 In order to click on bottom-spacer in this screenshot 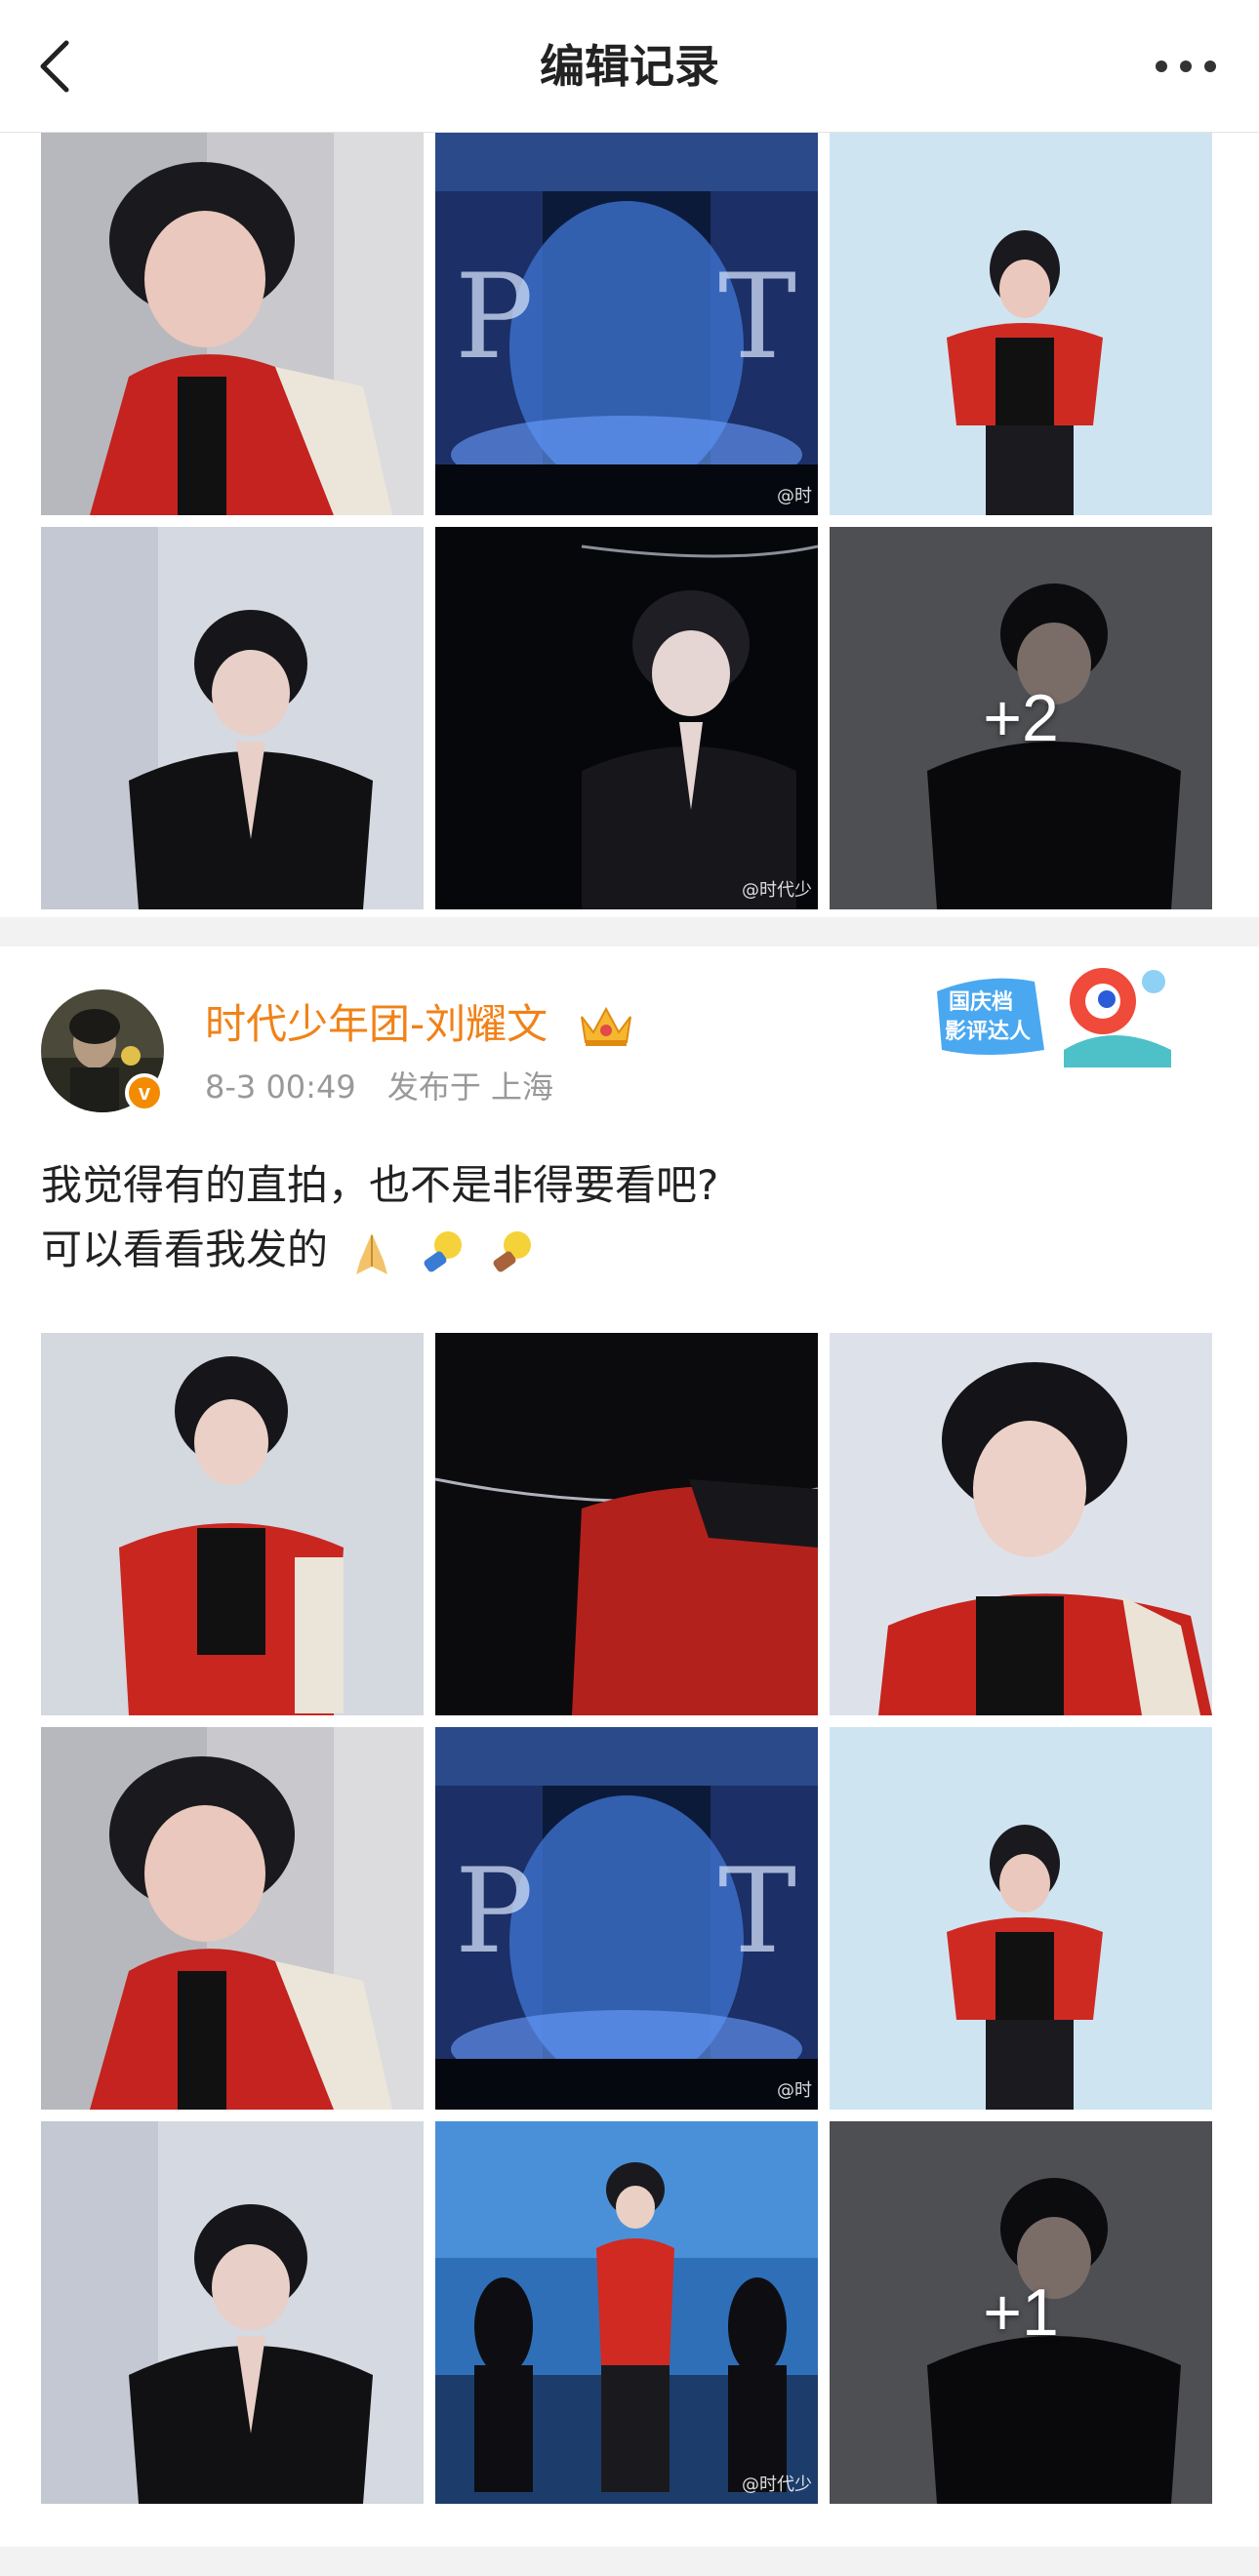, I will do `click(629, 2561)`.